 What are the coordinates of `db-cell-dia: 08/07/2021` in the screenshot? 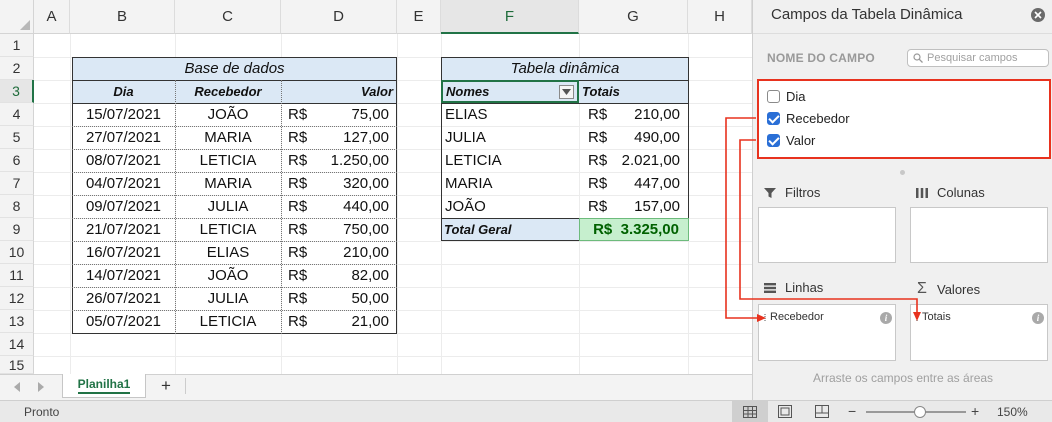 It's located at (123, 160).